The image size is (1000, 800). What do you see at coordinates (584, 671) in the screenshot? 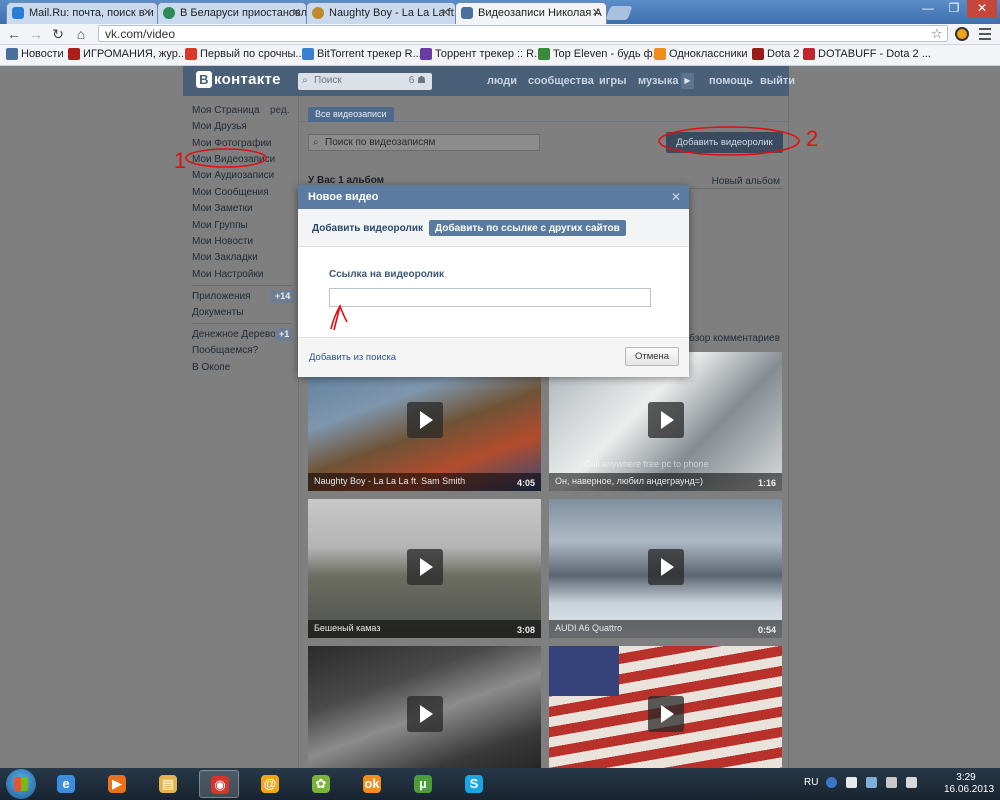
I see `flag-canton` at bounding box center [584, 671].